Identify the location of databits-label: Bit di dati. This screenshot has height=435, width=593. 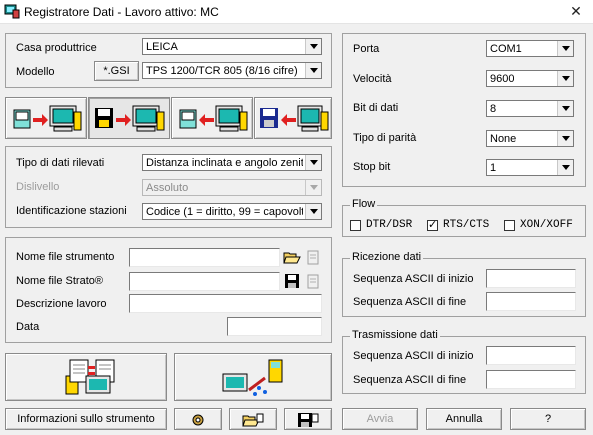
(376, 108).